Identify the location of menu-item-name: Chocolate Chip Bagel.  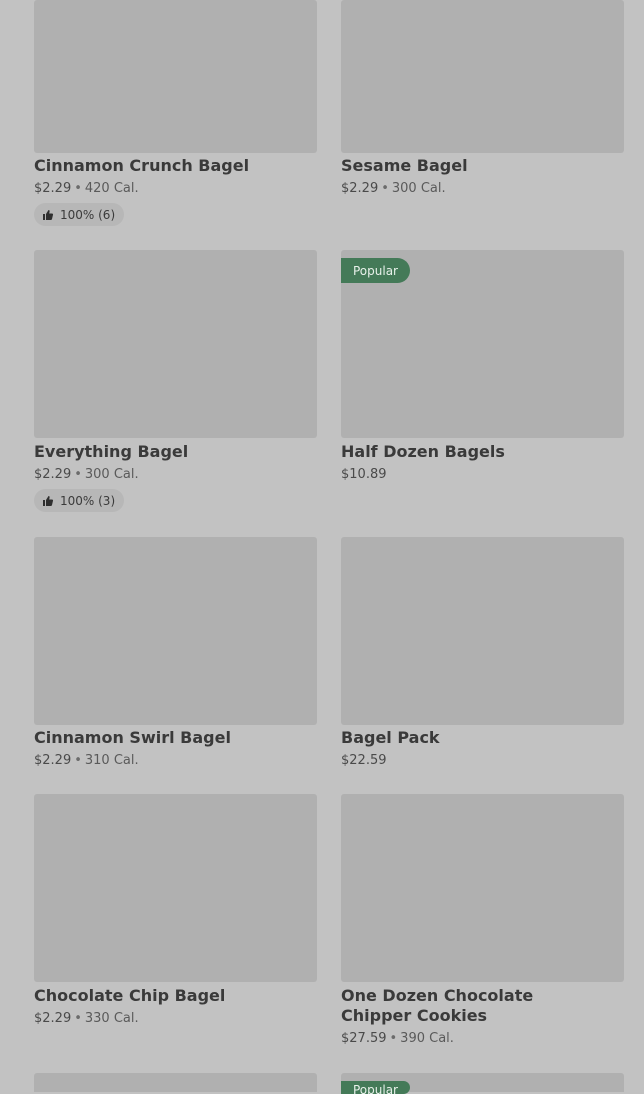
(130, 995).